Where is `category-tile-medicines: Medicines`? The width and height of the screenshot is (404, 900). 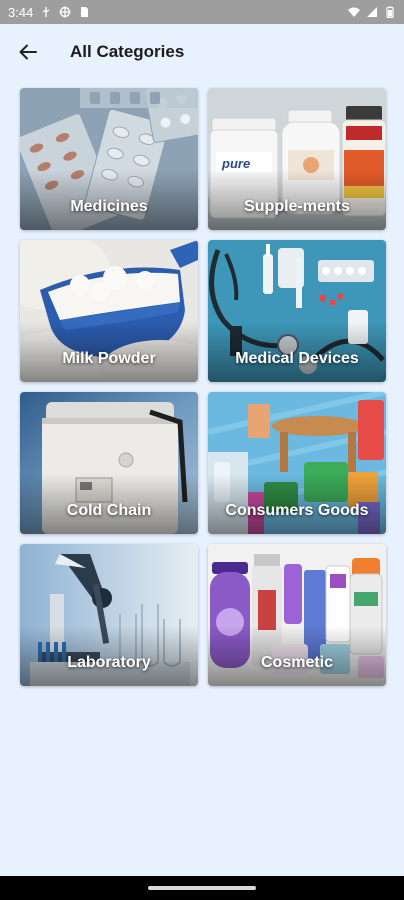
category-tile-medicines: Medicines is located at coordinates (109, 159).